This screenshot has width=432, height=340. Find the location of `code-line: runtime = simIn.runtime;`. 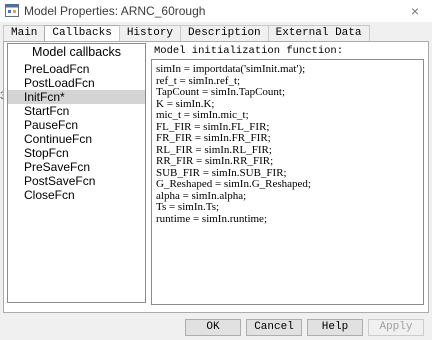

code-line: runtime = simIn.runtime; is located at coordinates (211, 218).